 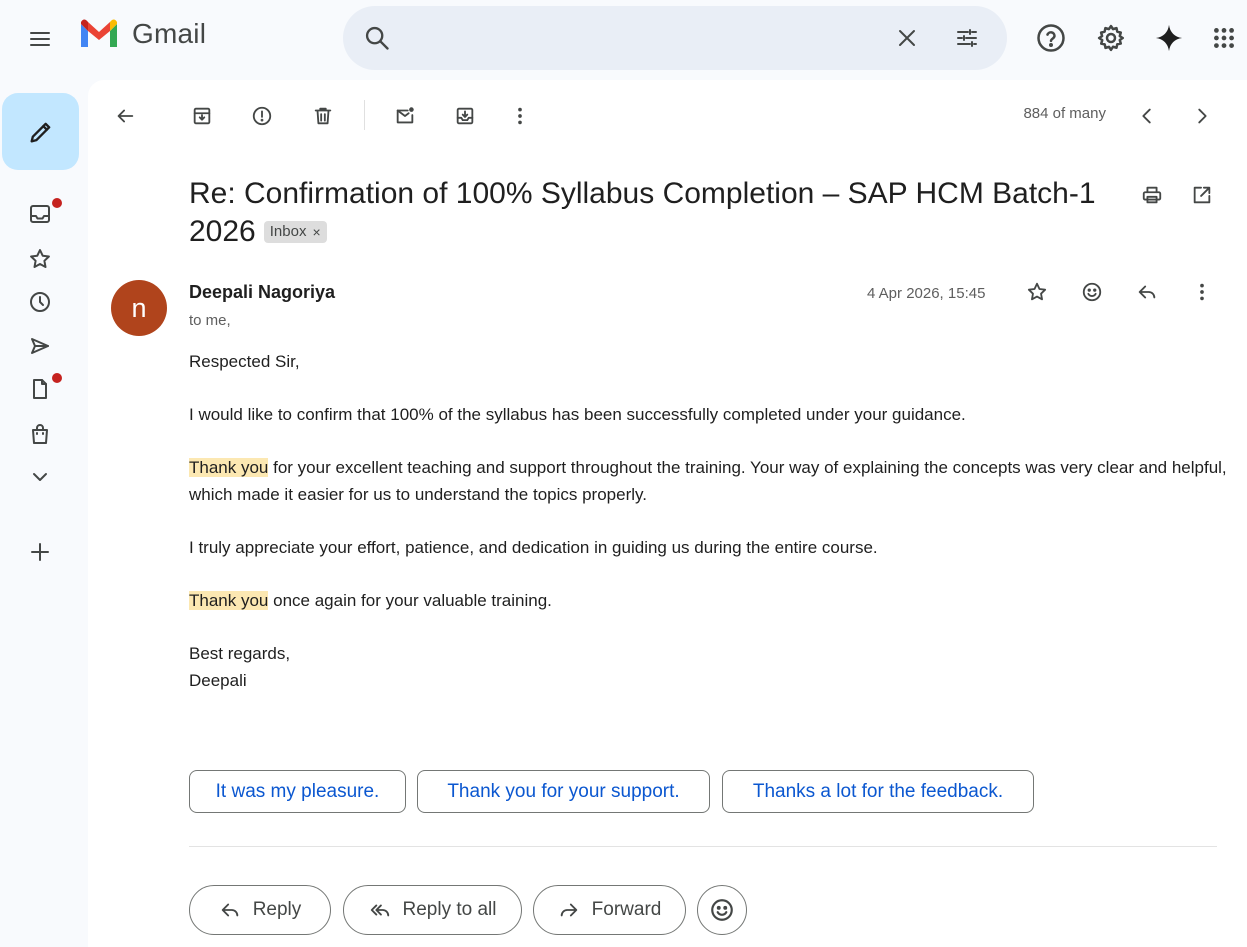 I want to click on print-icon, so click(x=1152, y=195).